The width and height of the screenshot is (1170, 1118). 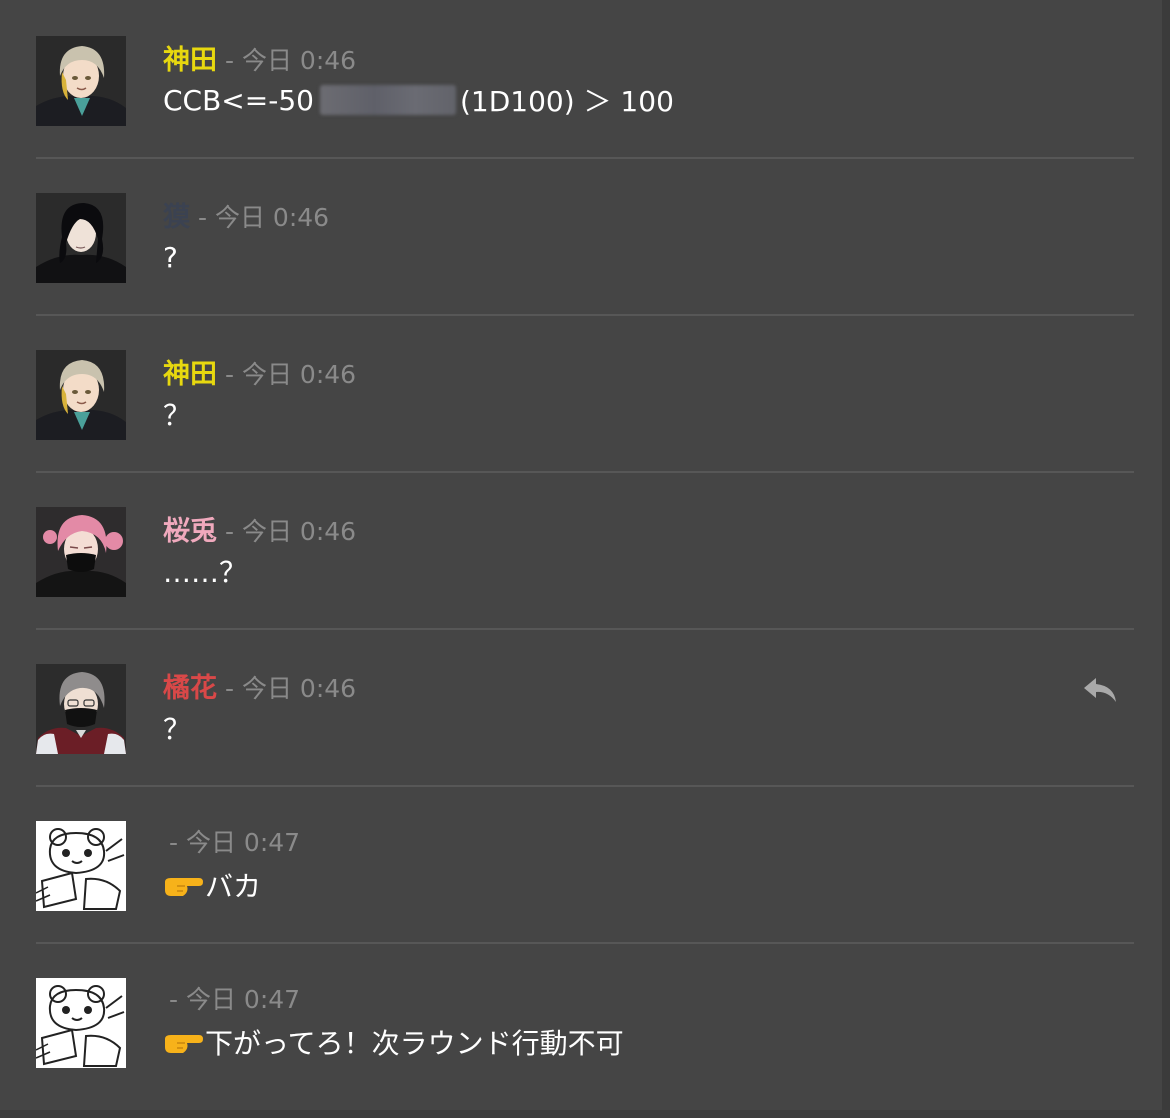 What do you see at coordinates (566, 101) in the screenshot?
I see `dice-result: (1D100) ＞ 100` at bounding box center [566, 101].